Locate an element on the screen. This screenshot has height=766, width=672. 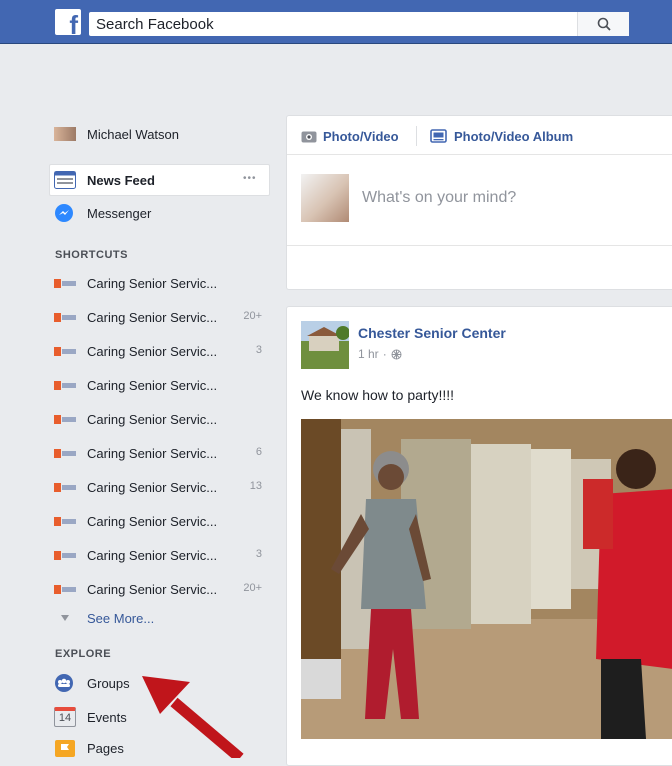
shortcut-notification-count: 6 is located at coordinates (258, 452).